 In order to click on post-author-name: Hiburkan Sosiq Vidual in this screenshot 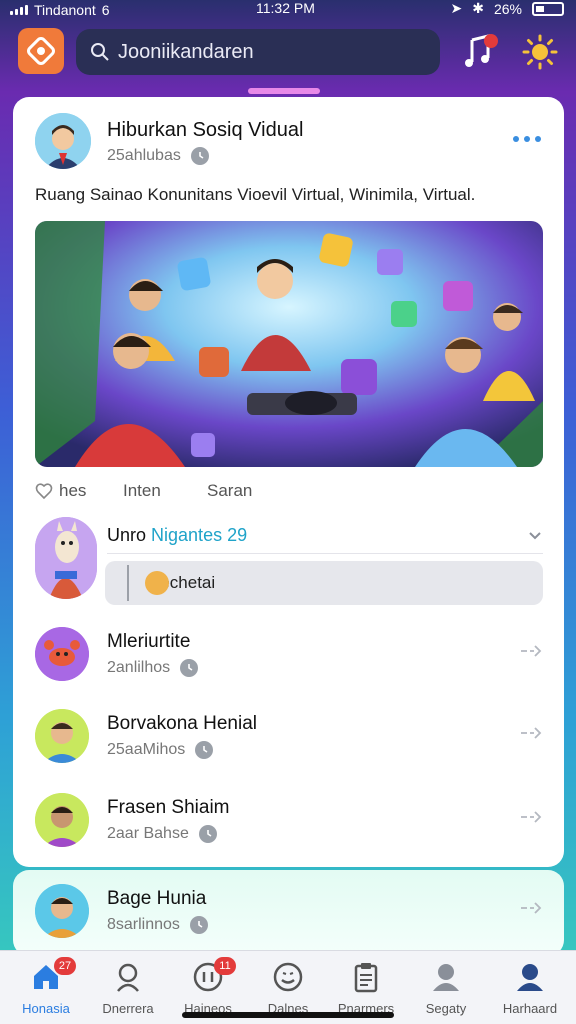, I will do `click(205, 130)`.